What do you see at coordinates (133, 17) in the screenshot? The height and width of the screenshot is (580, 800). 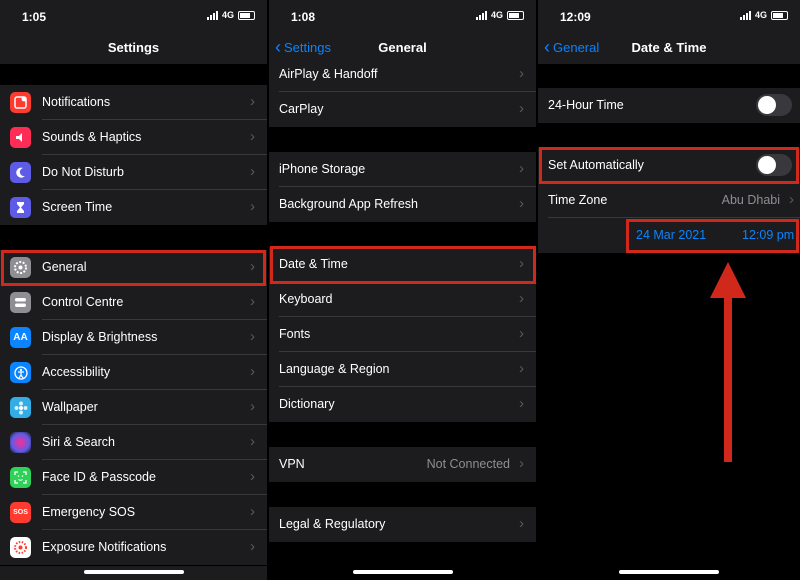 I see `status-bar: 1:05 4G` at bounding box center [133, 17].